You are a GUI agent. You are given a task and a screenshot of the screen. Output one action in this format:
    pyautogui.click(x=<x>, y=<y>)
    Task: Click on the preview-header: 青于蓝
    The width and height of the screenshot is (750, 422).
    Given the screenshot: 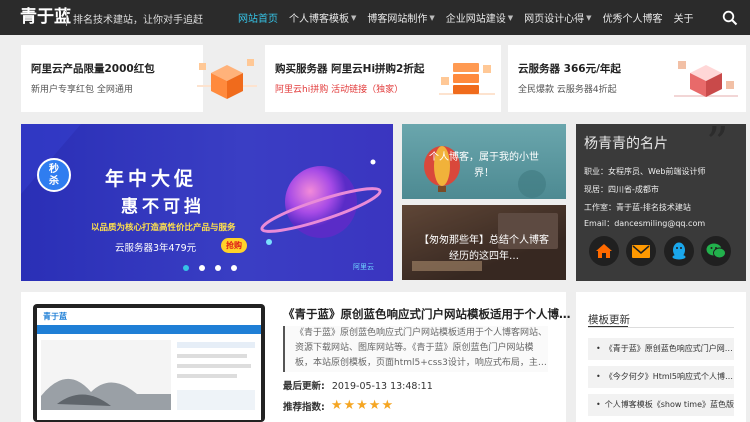 What is the action you would take?
    pyautogui.click(x=149, y=318)
    